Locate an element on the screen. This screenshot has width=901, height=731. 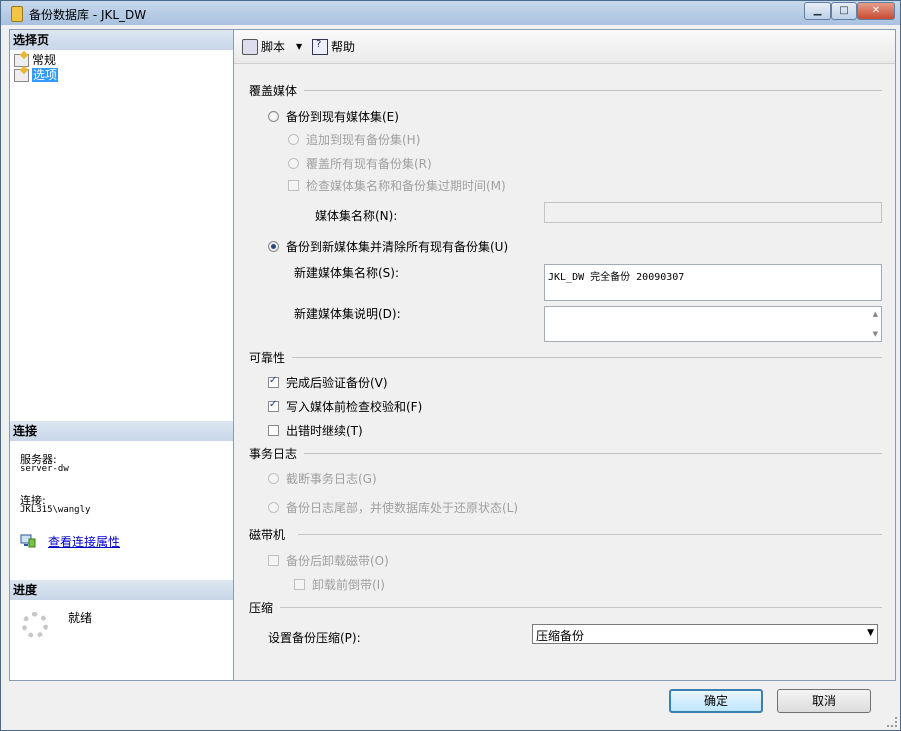
verify-backup-checkbox: 完成后验证备份(V) is located at coordinates (328, 382).